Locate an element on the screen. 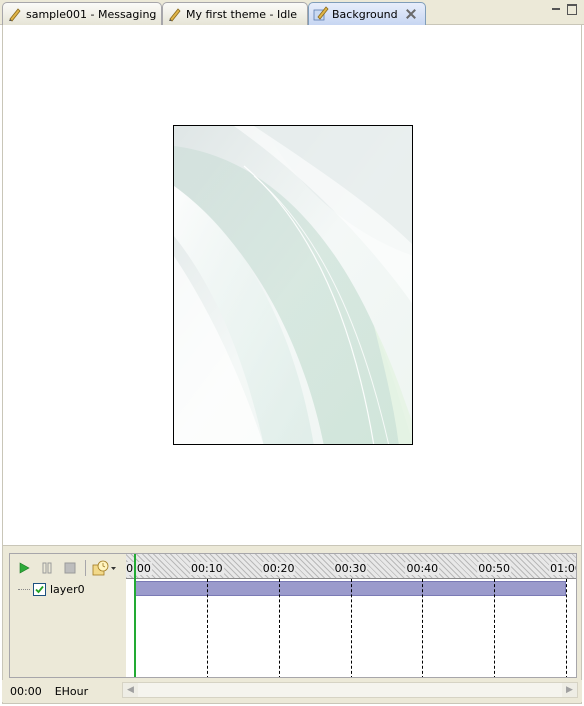  current-time: 00:00 is located at coordinates (26, 691).